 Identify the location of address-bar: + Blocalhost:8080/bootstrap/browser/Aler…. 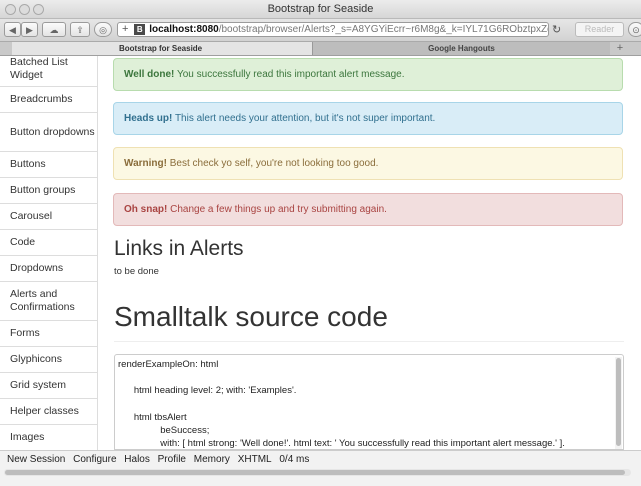
(333, 29).